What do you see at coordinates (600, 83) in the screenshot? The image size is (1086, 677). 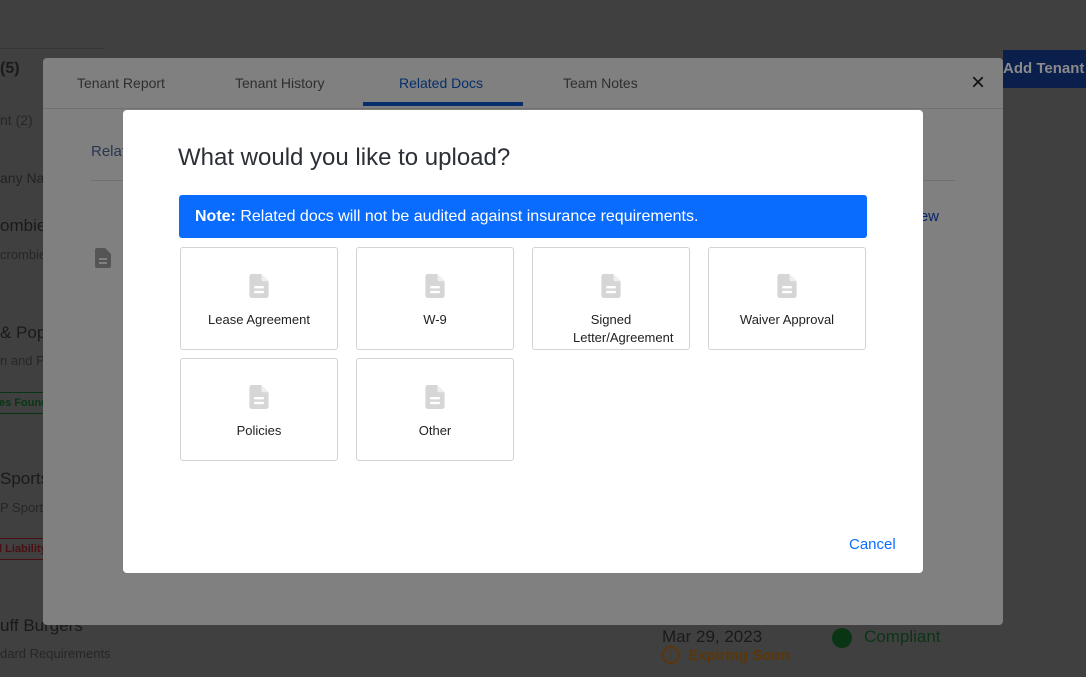 I see `tab-team-notes: Team Notes` at bounding box center [600, 83].